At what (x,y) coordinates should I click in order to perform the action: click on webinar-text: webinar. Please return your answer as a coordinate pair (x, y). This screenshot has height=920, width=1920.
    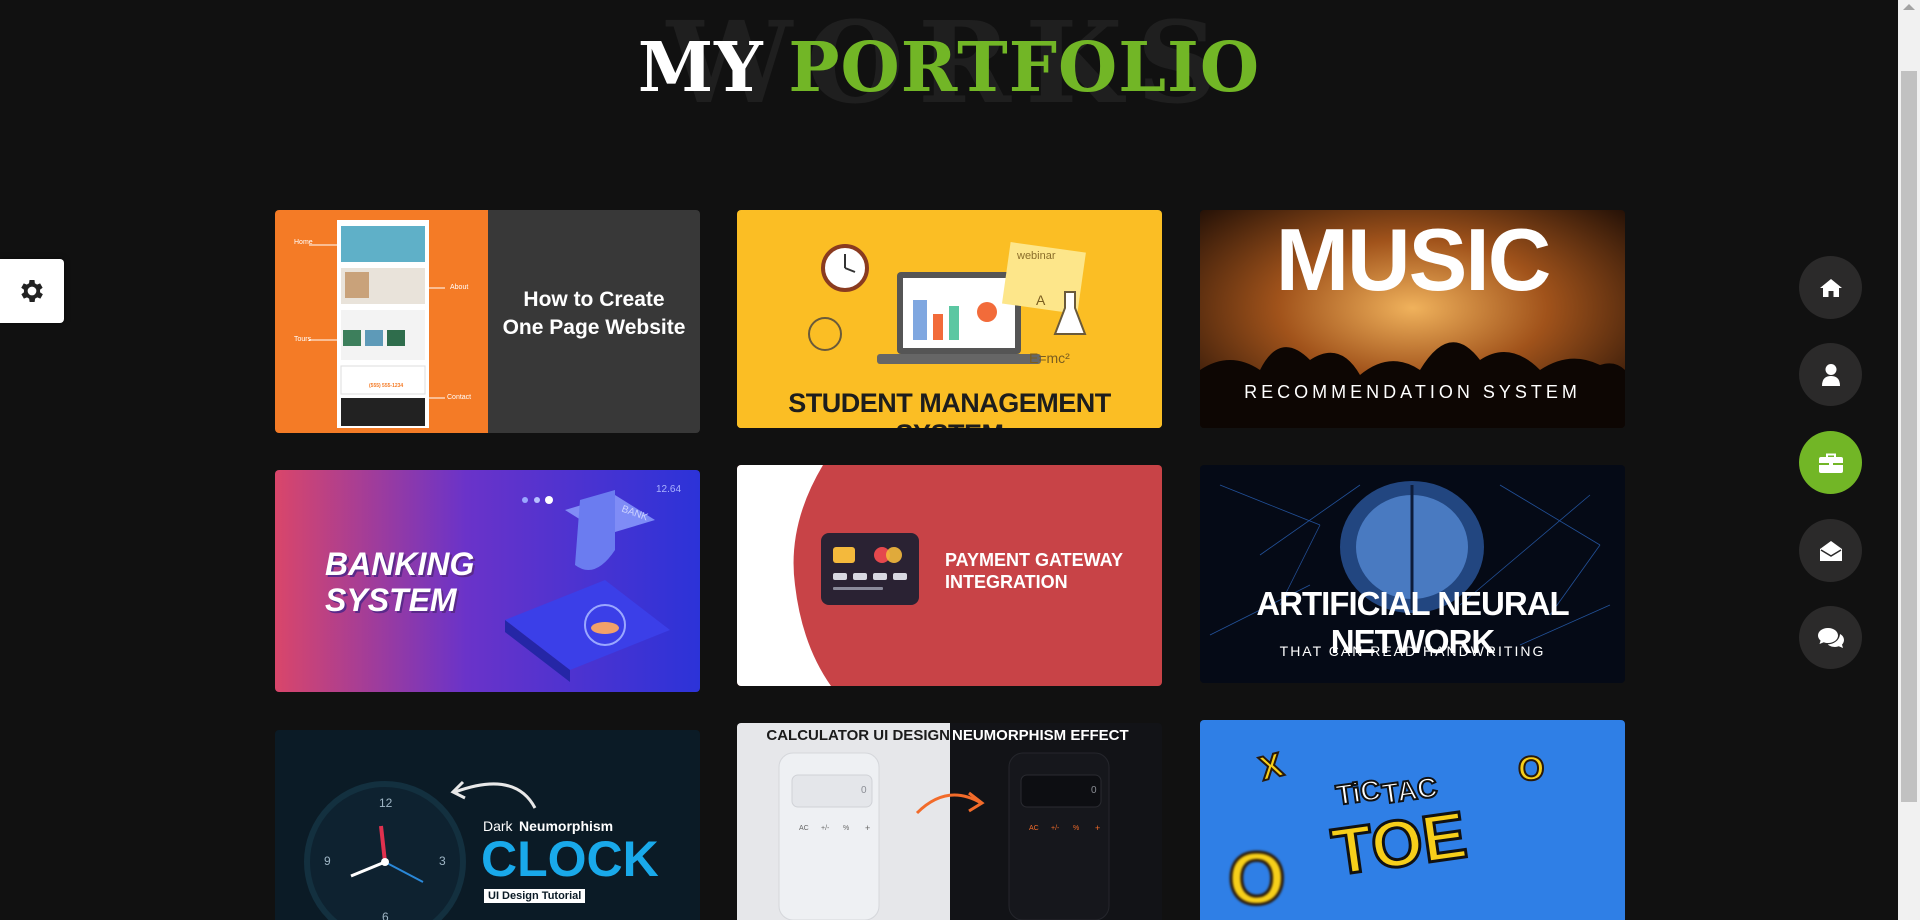
    Looking at the image, I should click on (1036, 256).